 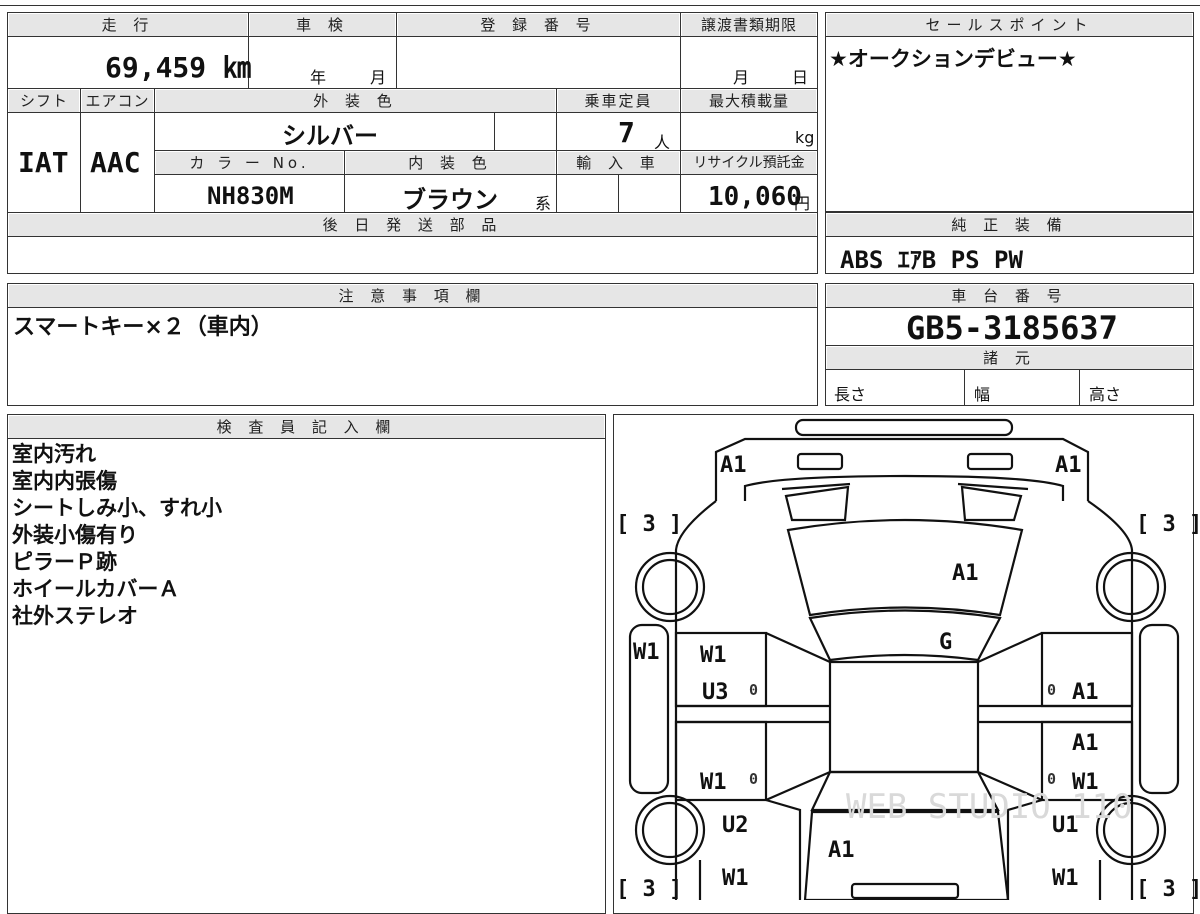 I want to click on front-left-step-mark: U3, so click(x=715, y=692).